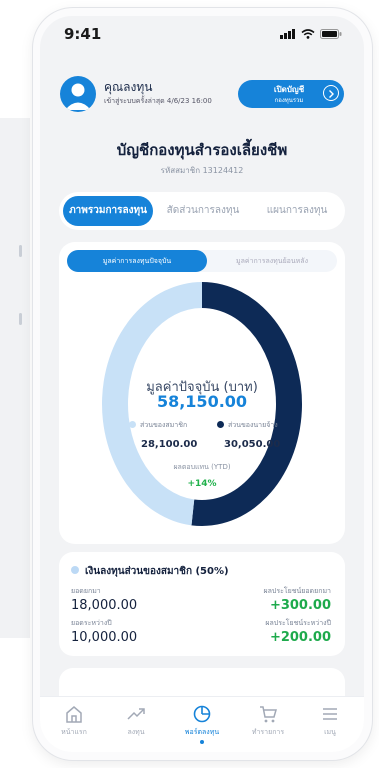  I want to click on principal-value: 18,000.00, so click(104, 605).